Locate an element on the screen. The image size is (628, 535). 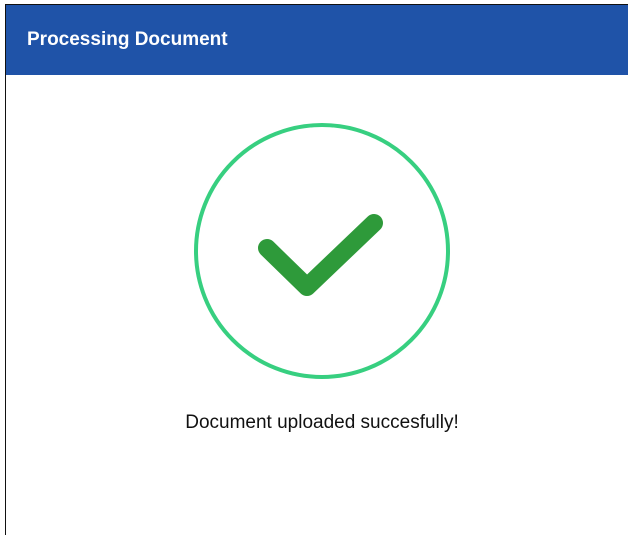
dialog-title: Processing Document is located at coordinates (127, 39).